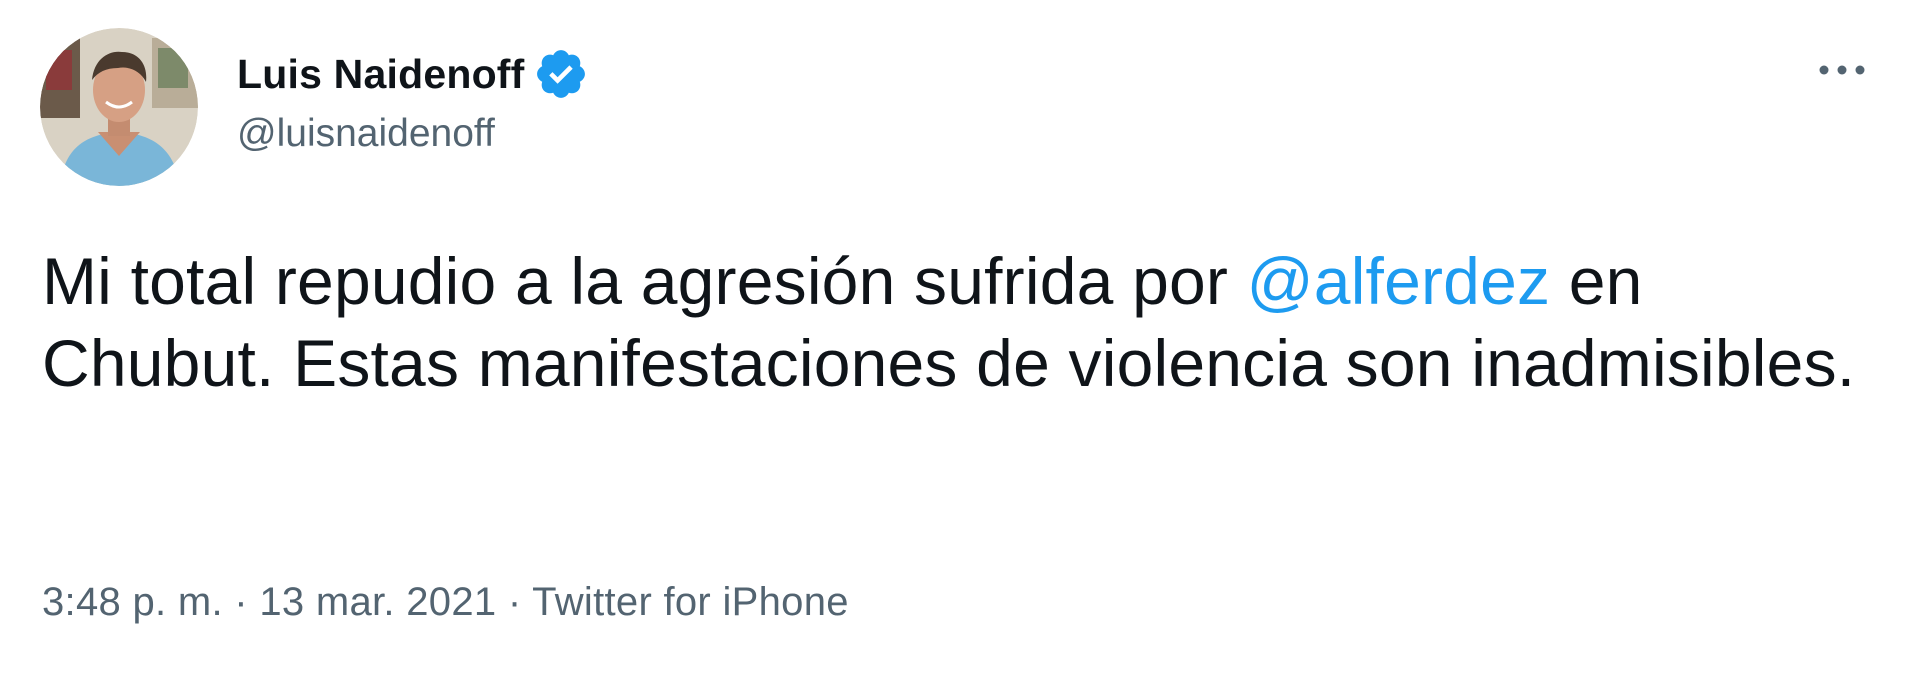 This screenshot has width=1920, height=674. What do you see at coordinates (377, 602) in the screenshot?
I see `tweet-date: 13 mar. 2021` at bounding box center [377, 602].